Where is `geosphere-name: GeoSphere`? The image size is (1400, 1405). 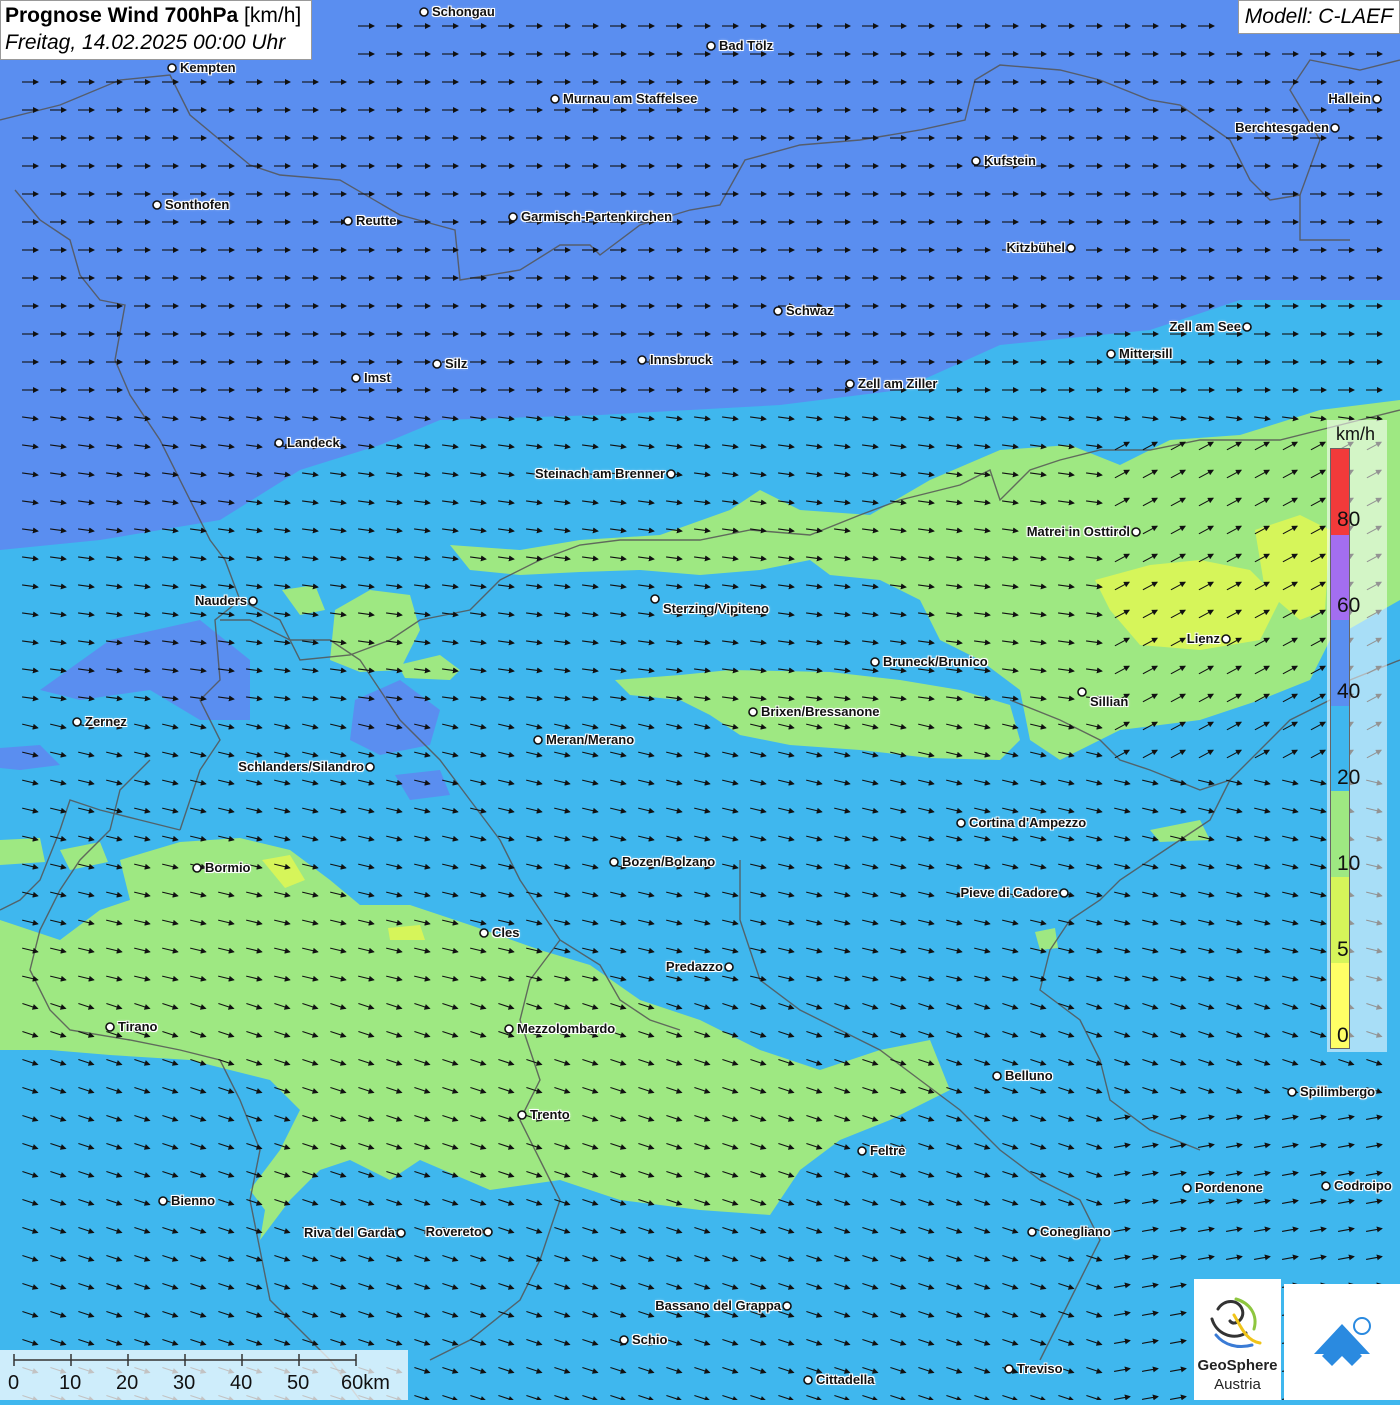
geosphere-name: GeoSphere is located at coordinates (1237, 1365).